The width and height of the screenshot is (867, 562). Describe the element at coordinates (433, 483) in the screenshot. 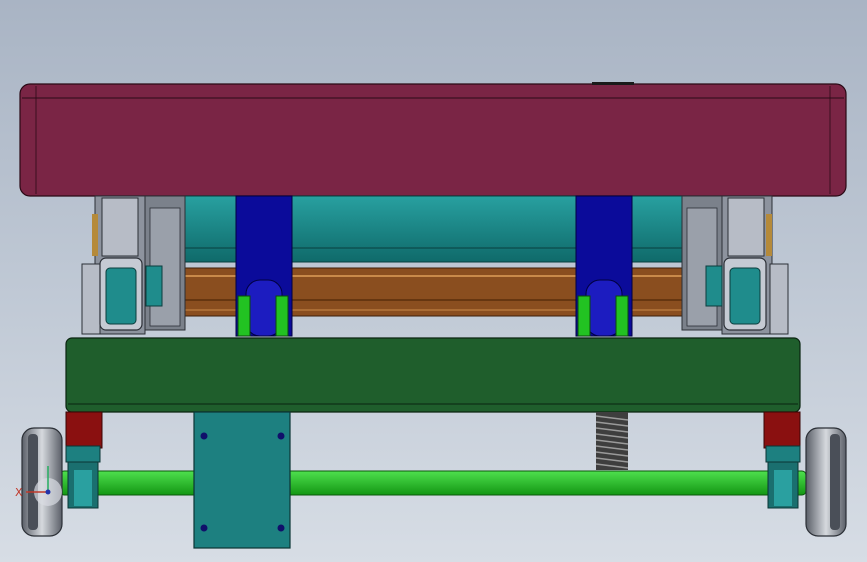

I see `axle-rod` at that location.